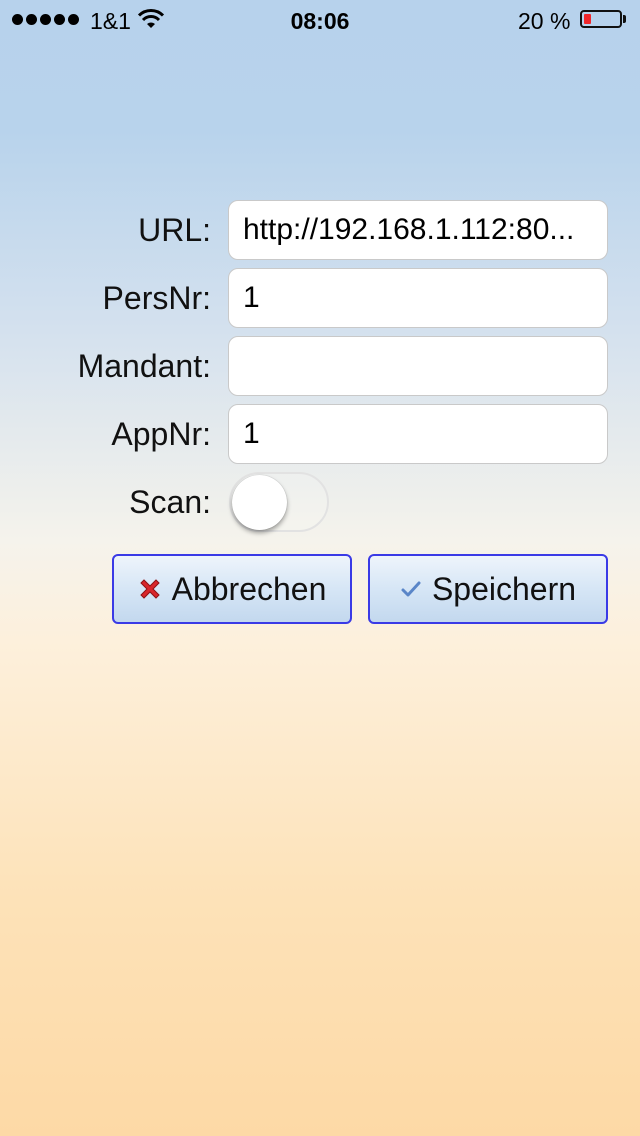 The image size is (640, 1136). Describe the element at coordinates (249, 588) in the screenshot. I see `cancel-button-label: Abbrechen` at that location.